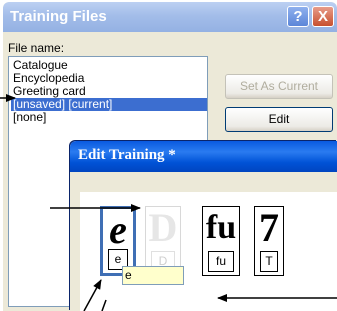 The image size is (337, 311). What do you see at coordinates (170, 17) in the screenshot?
I see `training-files-titlebar: Training Files ? X` at bounding box center [170, 17].